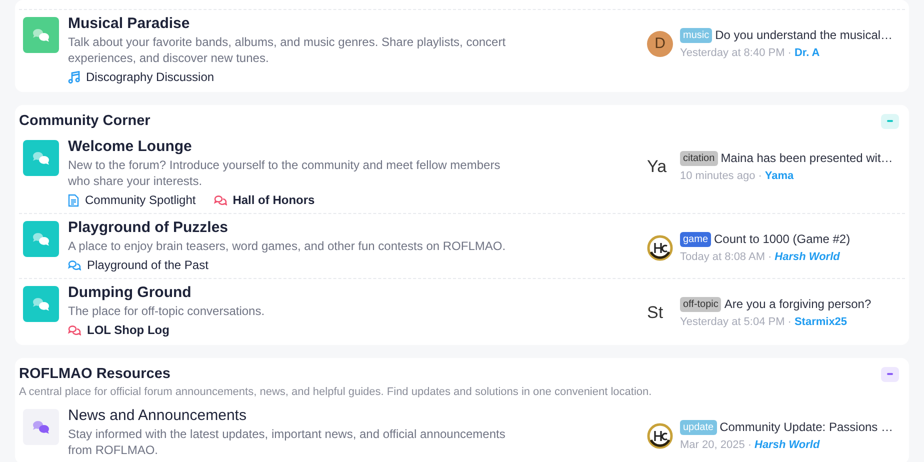 The image size is (924, 462). What do you see at coordinates (140, 200) in the screenshot?
I see `subforum-link: Community Spotlight` at bounding box center [140, 200].